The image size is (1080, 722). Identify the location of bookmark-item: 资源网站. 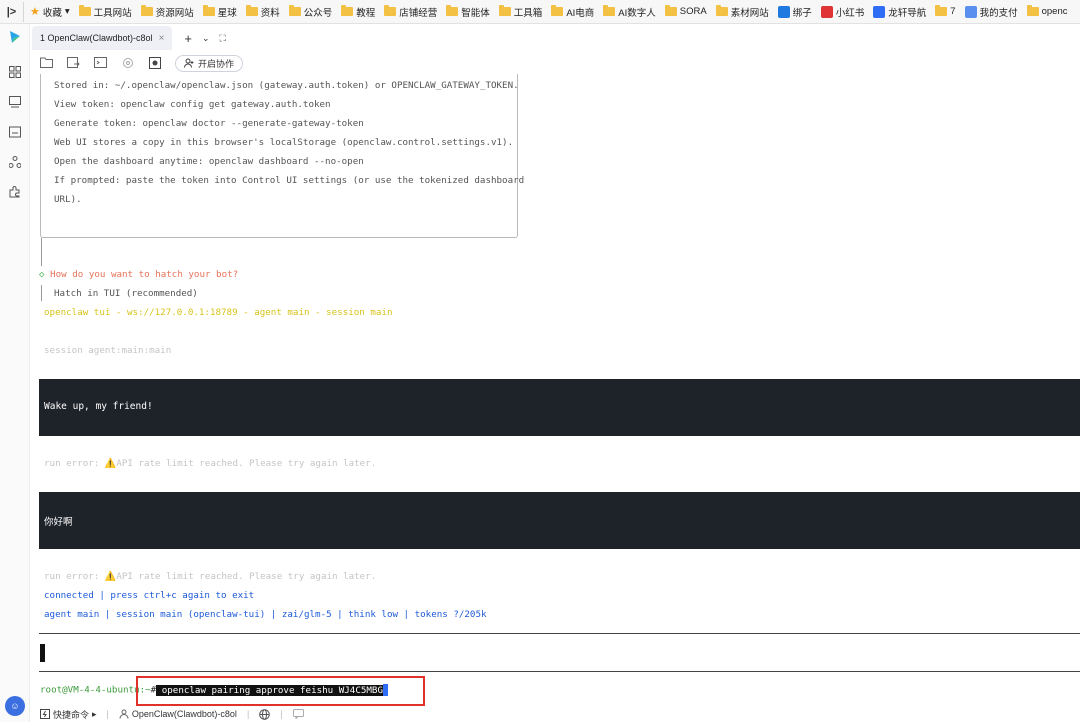
(167, 12).